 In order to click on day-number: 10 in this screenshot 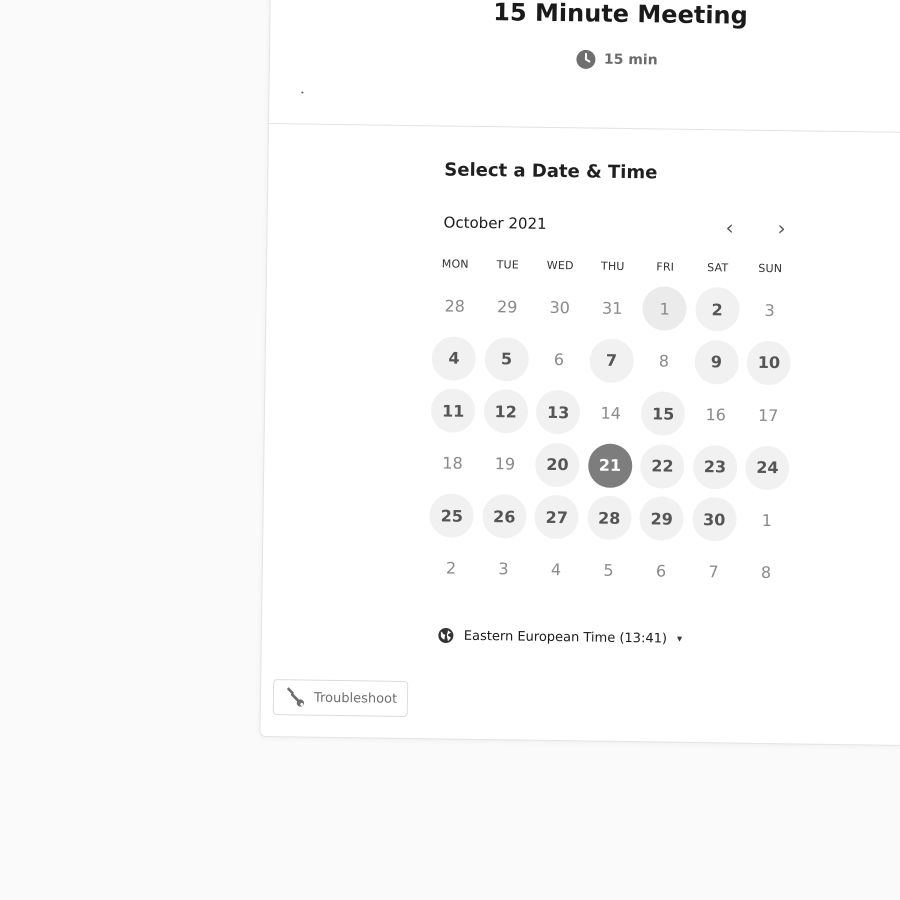, I will do `click(769, 363)`.